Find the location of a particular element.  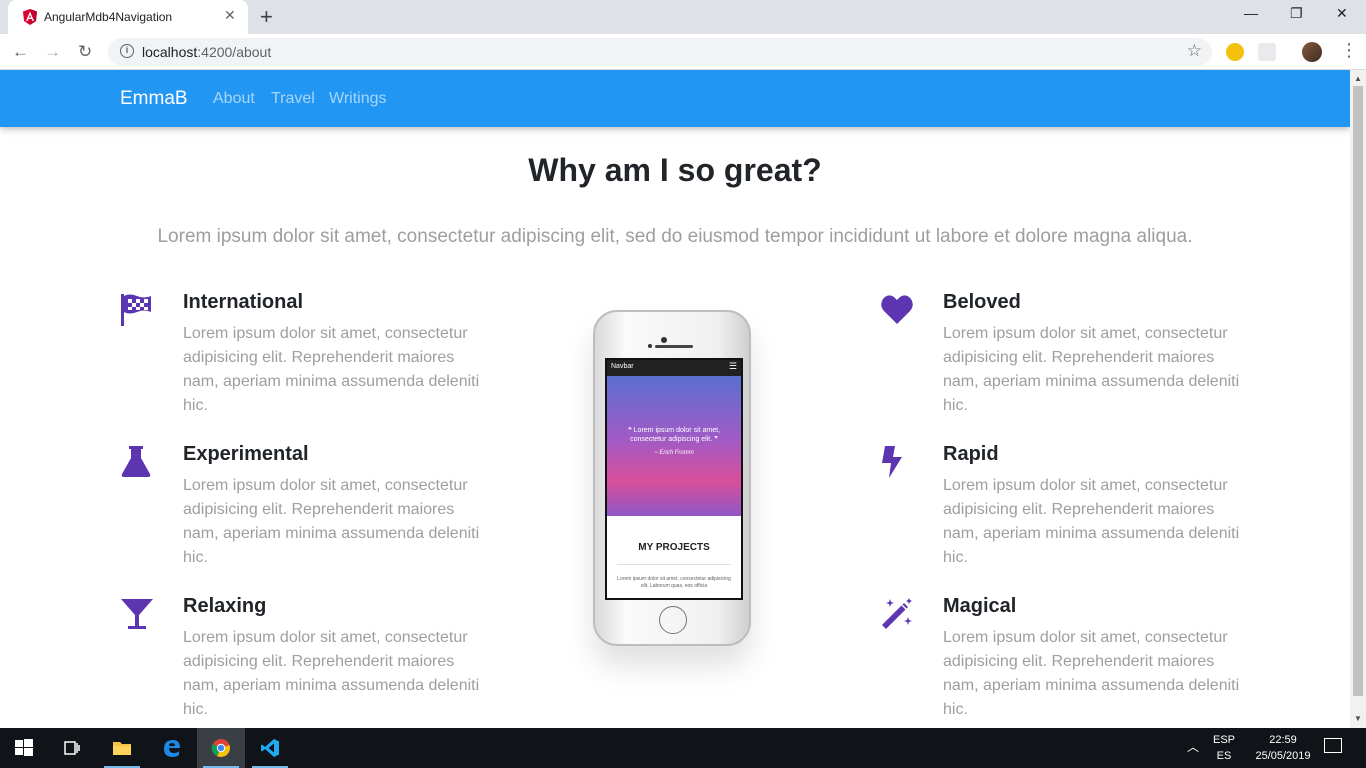

forward-button: → is located at coordinates (52, 52).